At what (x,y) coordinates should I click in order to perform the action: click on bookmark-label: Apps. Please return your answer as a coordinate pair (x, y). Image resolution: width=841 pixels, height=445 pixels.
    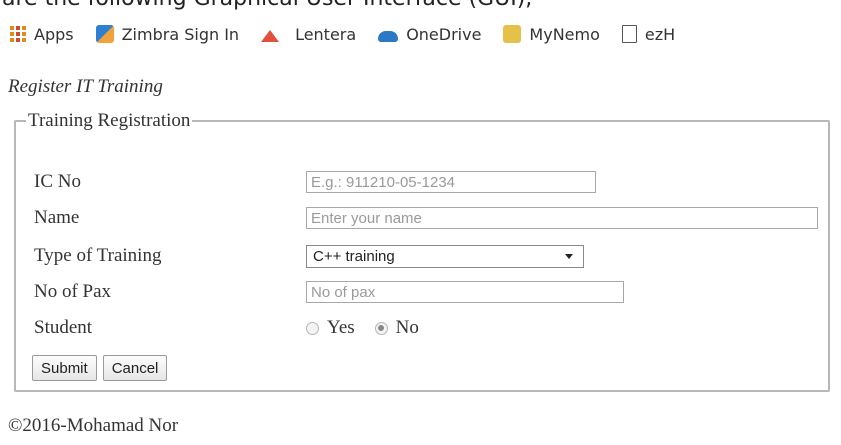
    Looking at the image, I should click on (54, 34).